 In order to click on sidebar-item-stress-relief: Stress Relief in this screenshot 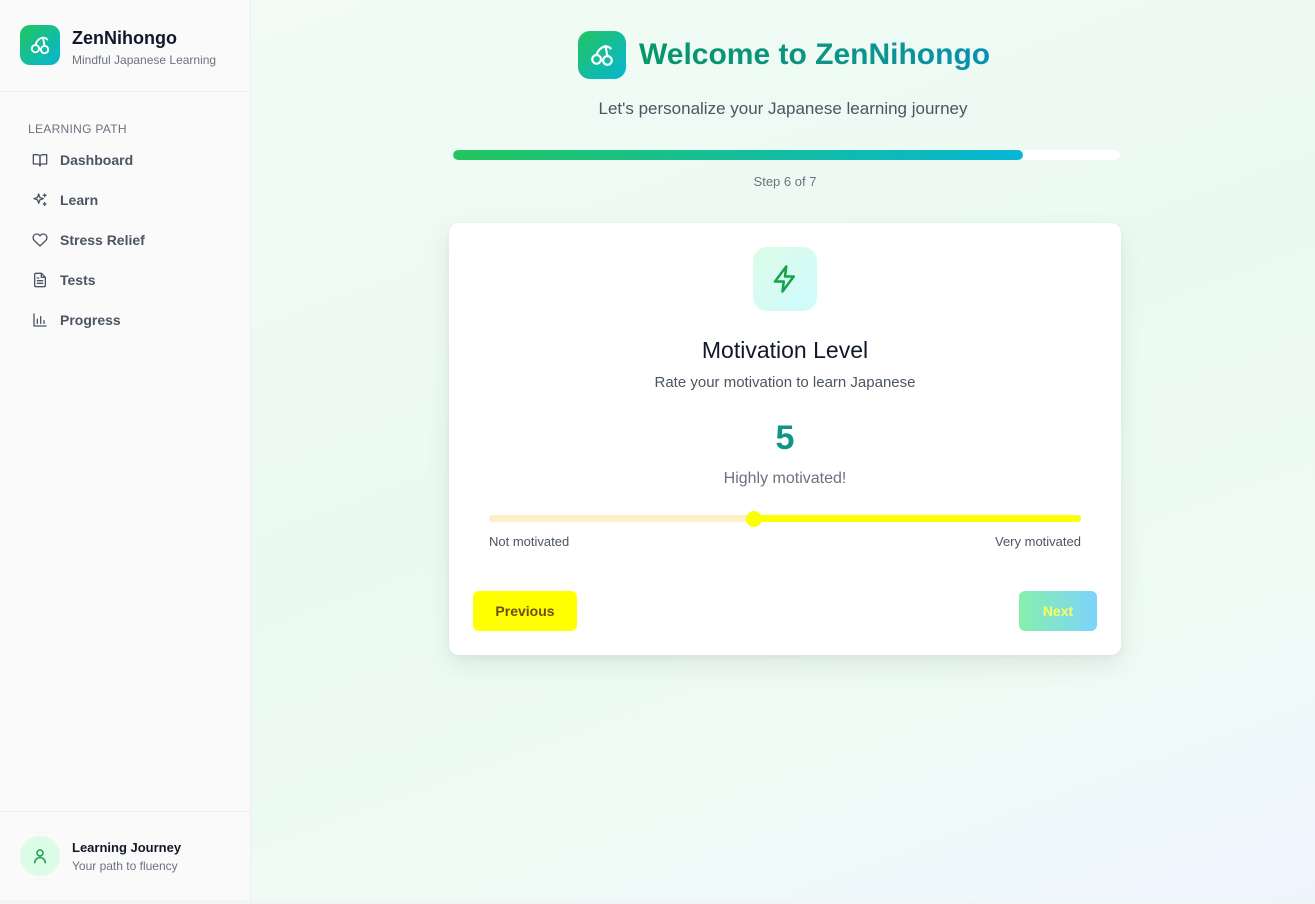, I will do `click(126, 240)`.